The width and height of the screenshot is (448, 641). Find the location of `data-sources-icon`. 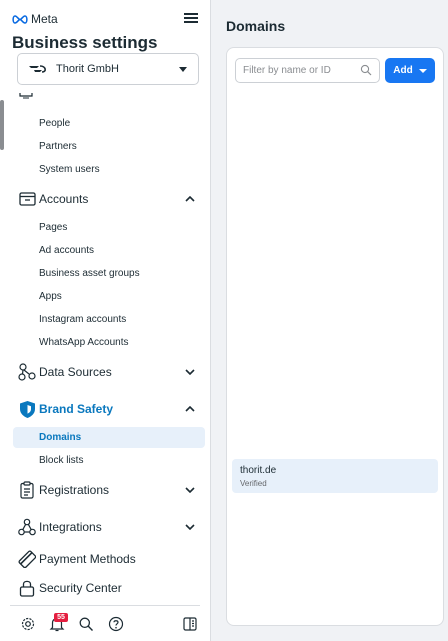

data-sources-icon is located at coordinates (27, 372).